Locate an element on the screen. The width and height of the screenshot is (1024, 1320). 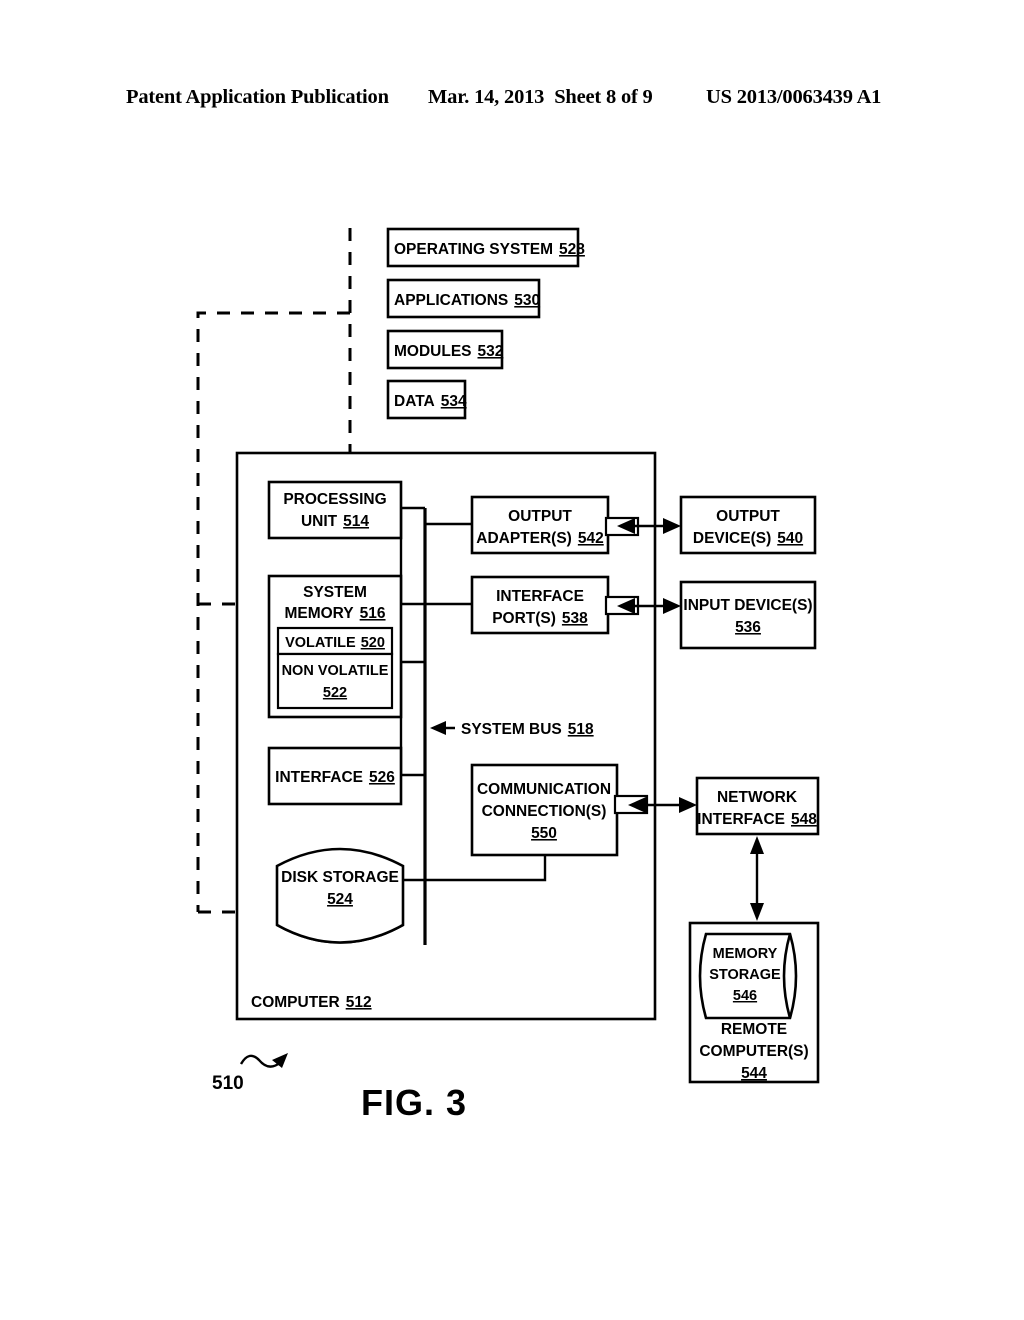
modules-label: MODULES 532 is located at coordinates (448, 351).